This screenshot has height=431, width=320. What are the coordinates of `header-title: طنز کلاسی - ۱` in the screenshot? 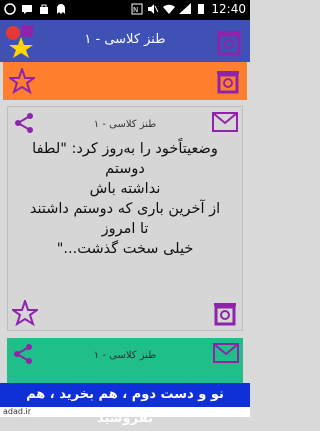 It's located at (125, 39).